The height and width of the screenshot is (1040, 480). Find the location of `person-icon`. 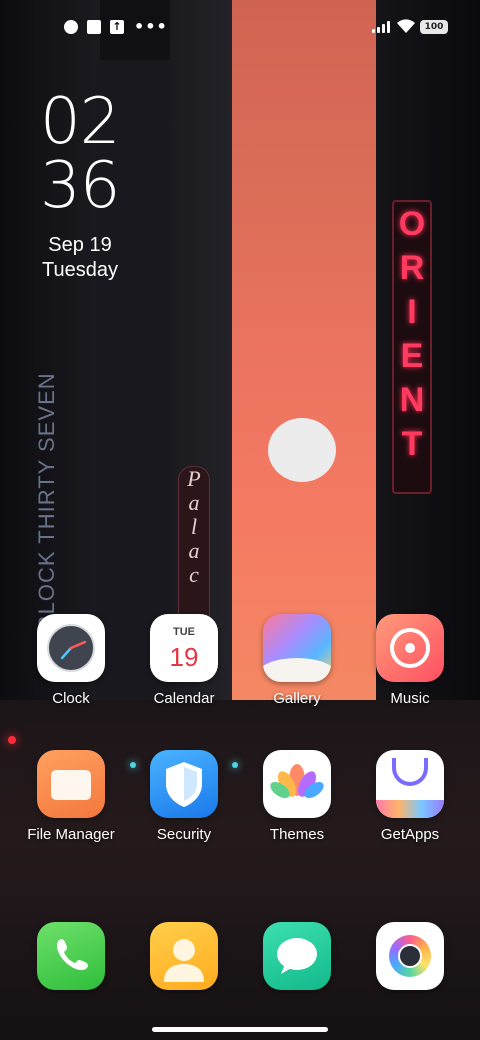

person-icon is located at coordinates (184, 956).